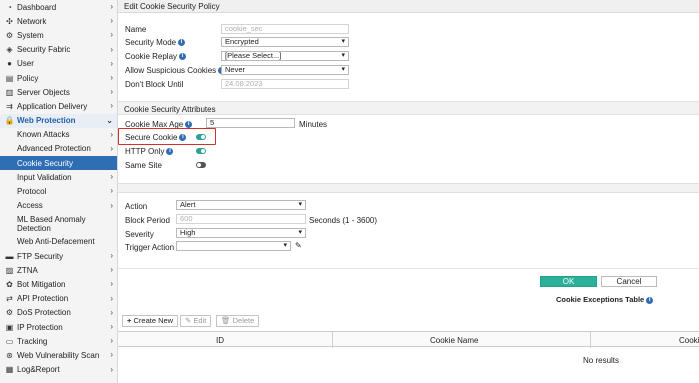  What do you see at coordinates (9, 327) in the screenshot?
I see `ip-icon: ▣` at bounding box center [9, 327].